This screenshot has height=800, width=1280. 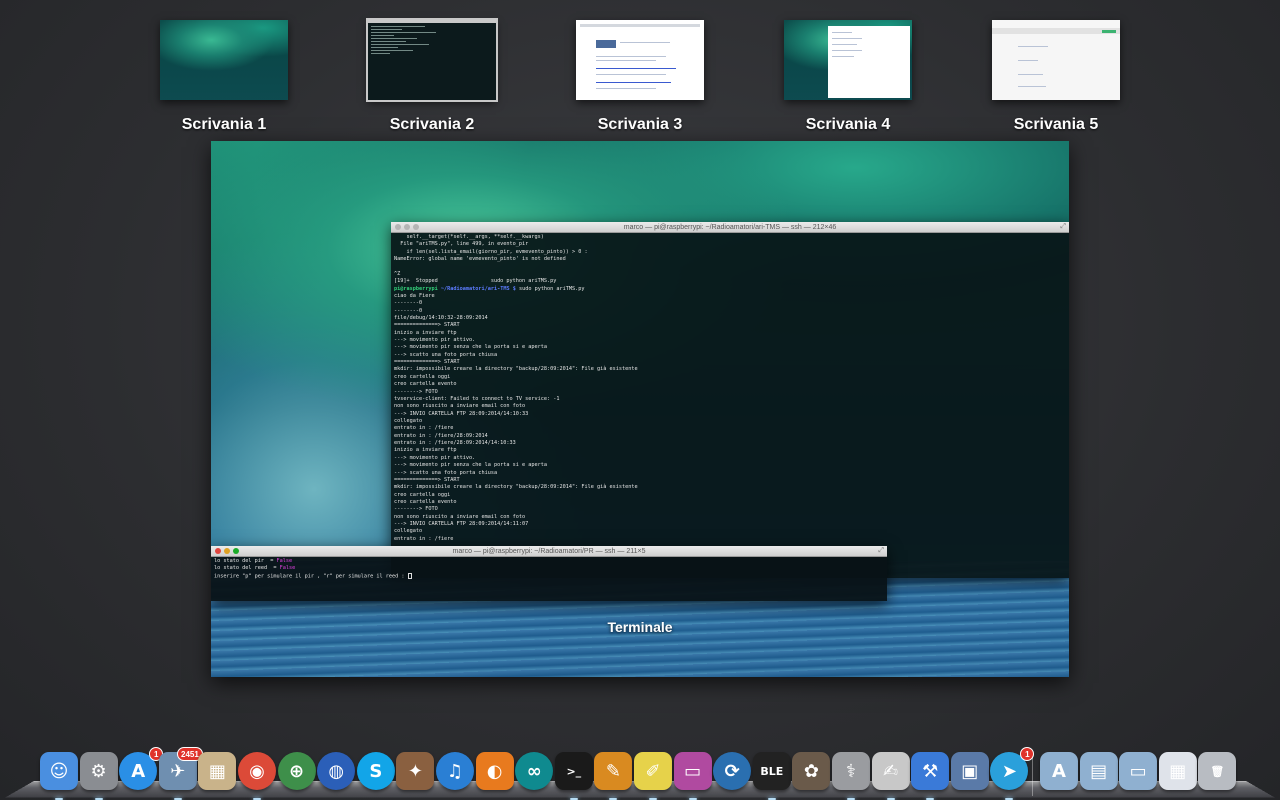 I want to click on documents-folder-icon: ▤, so click(x=1098, y=771).